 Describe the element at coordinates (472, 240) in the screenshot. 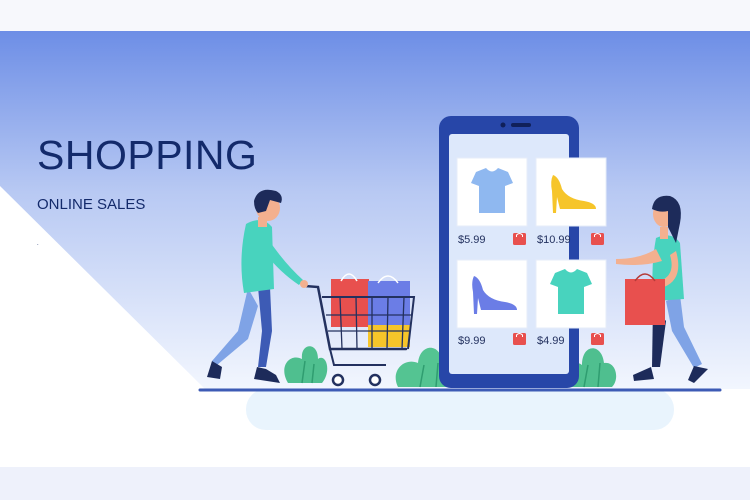

I see `product-price-1: $5.99` at that location.